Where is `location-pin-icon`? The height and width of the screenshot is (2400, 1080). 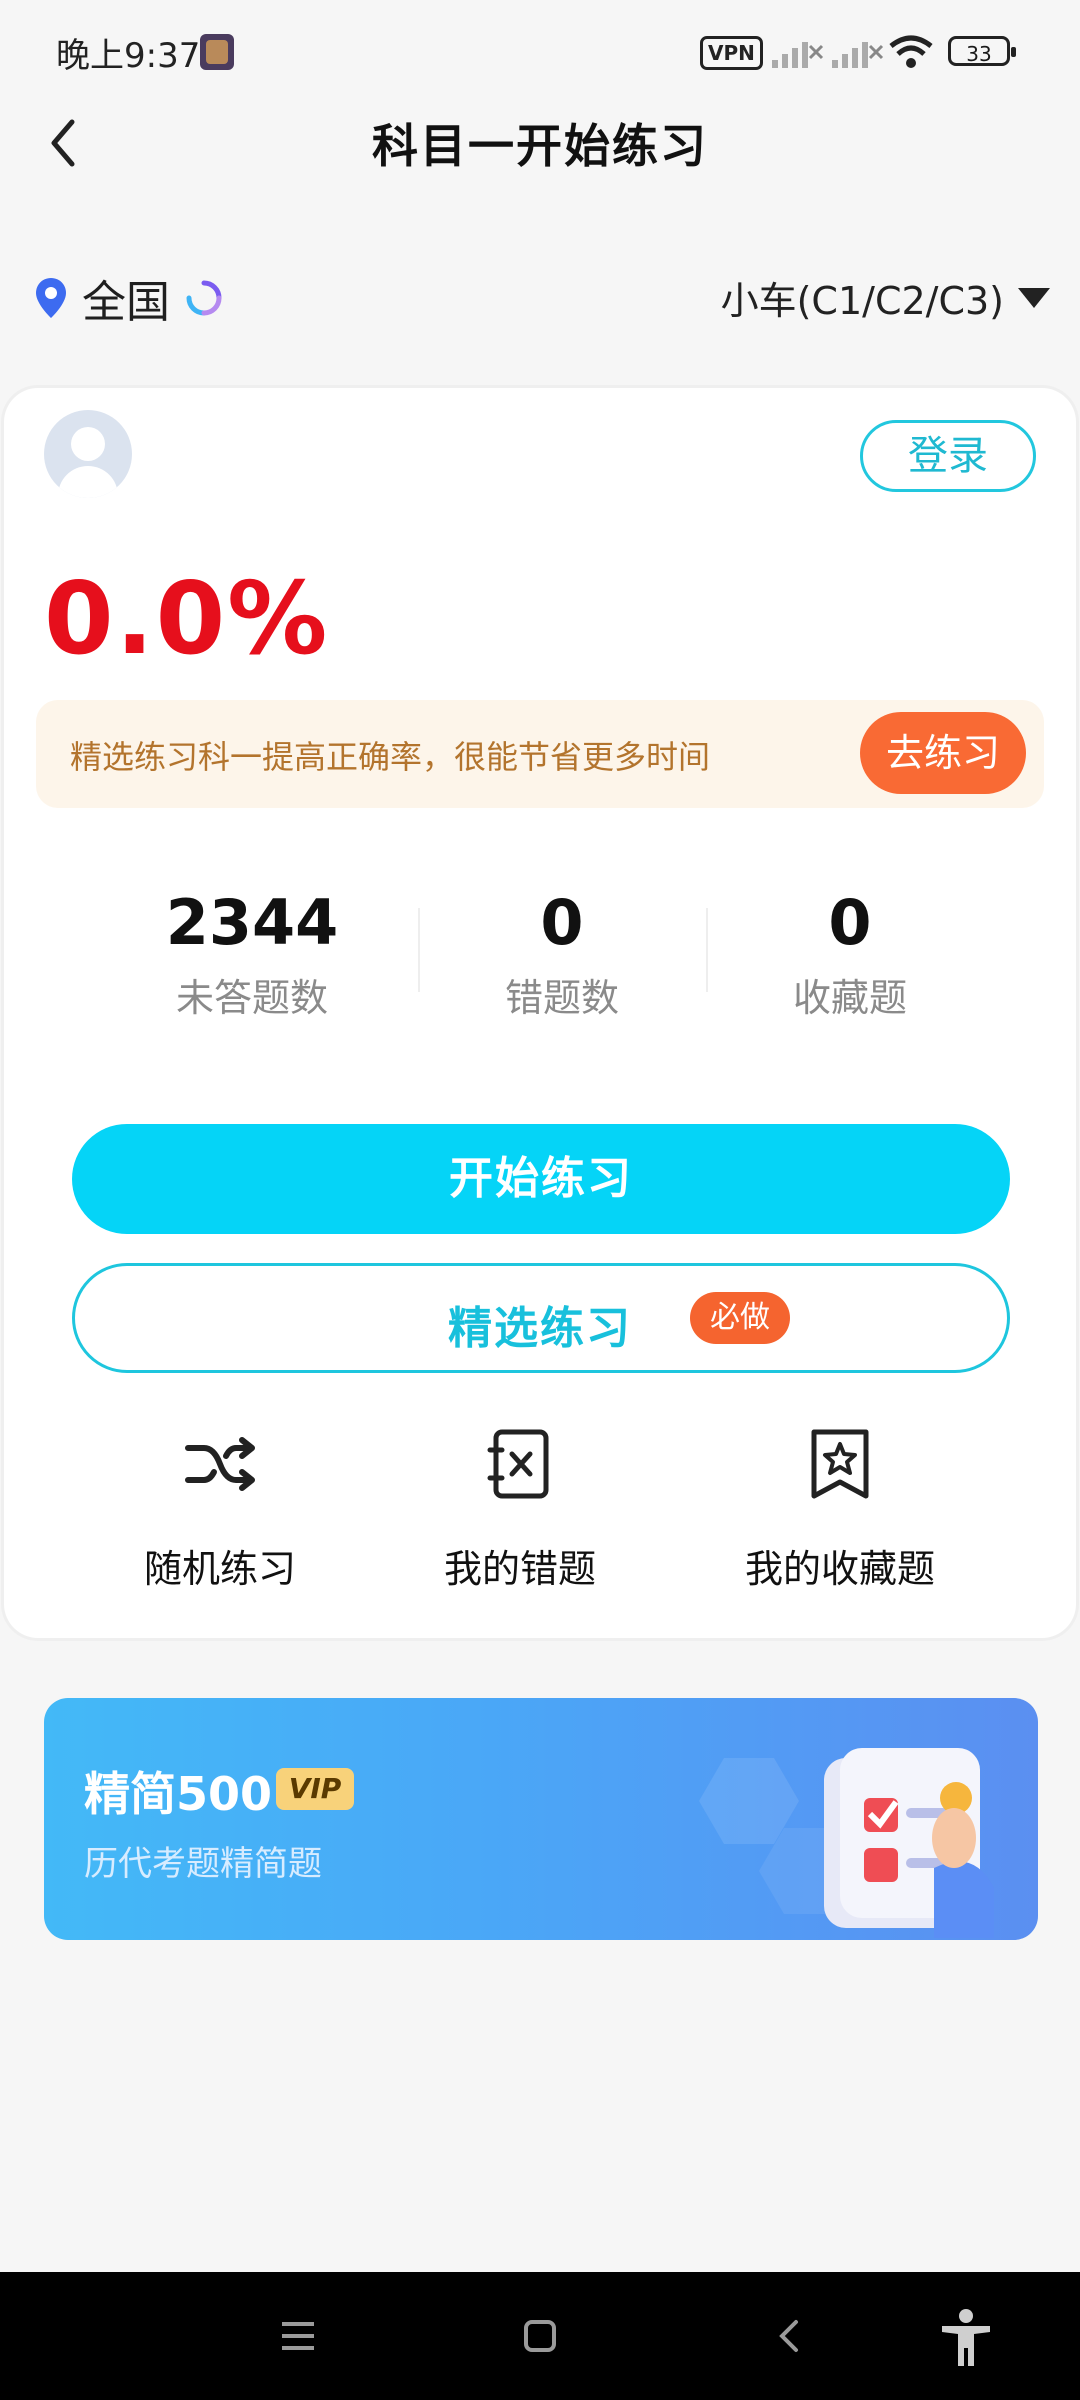
location-pin-icon is located at coordinates (51, 298).